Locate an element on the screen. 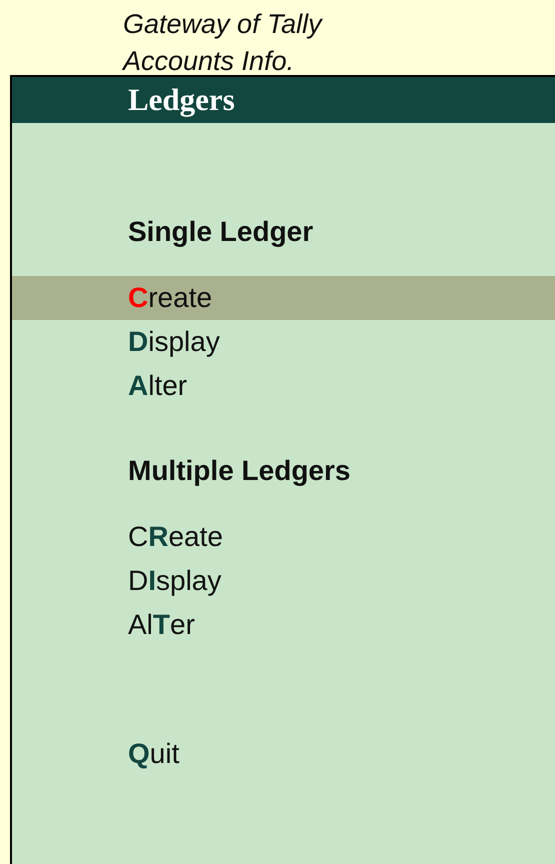 The height and width of the screenshot is (864, 555). breadcrumb-text: Gateway of Tally is located at coordinates (222, 24).